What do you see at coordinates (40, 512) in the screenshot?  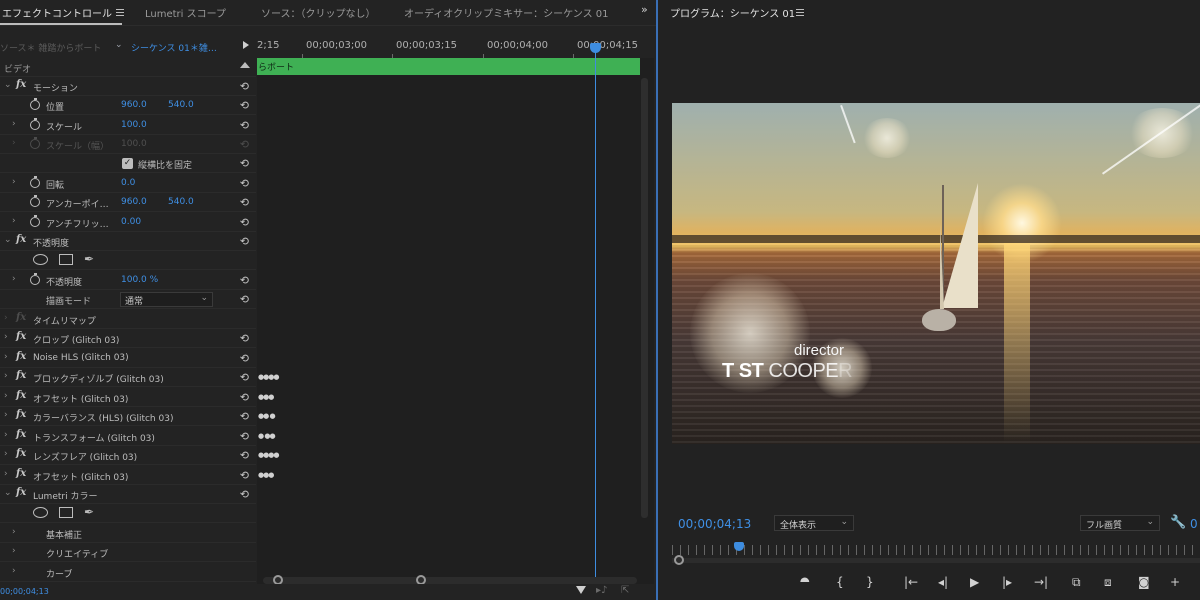 I see `ellipse-mask-icon` at bounding box center [40, 512].